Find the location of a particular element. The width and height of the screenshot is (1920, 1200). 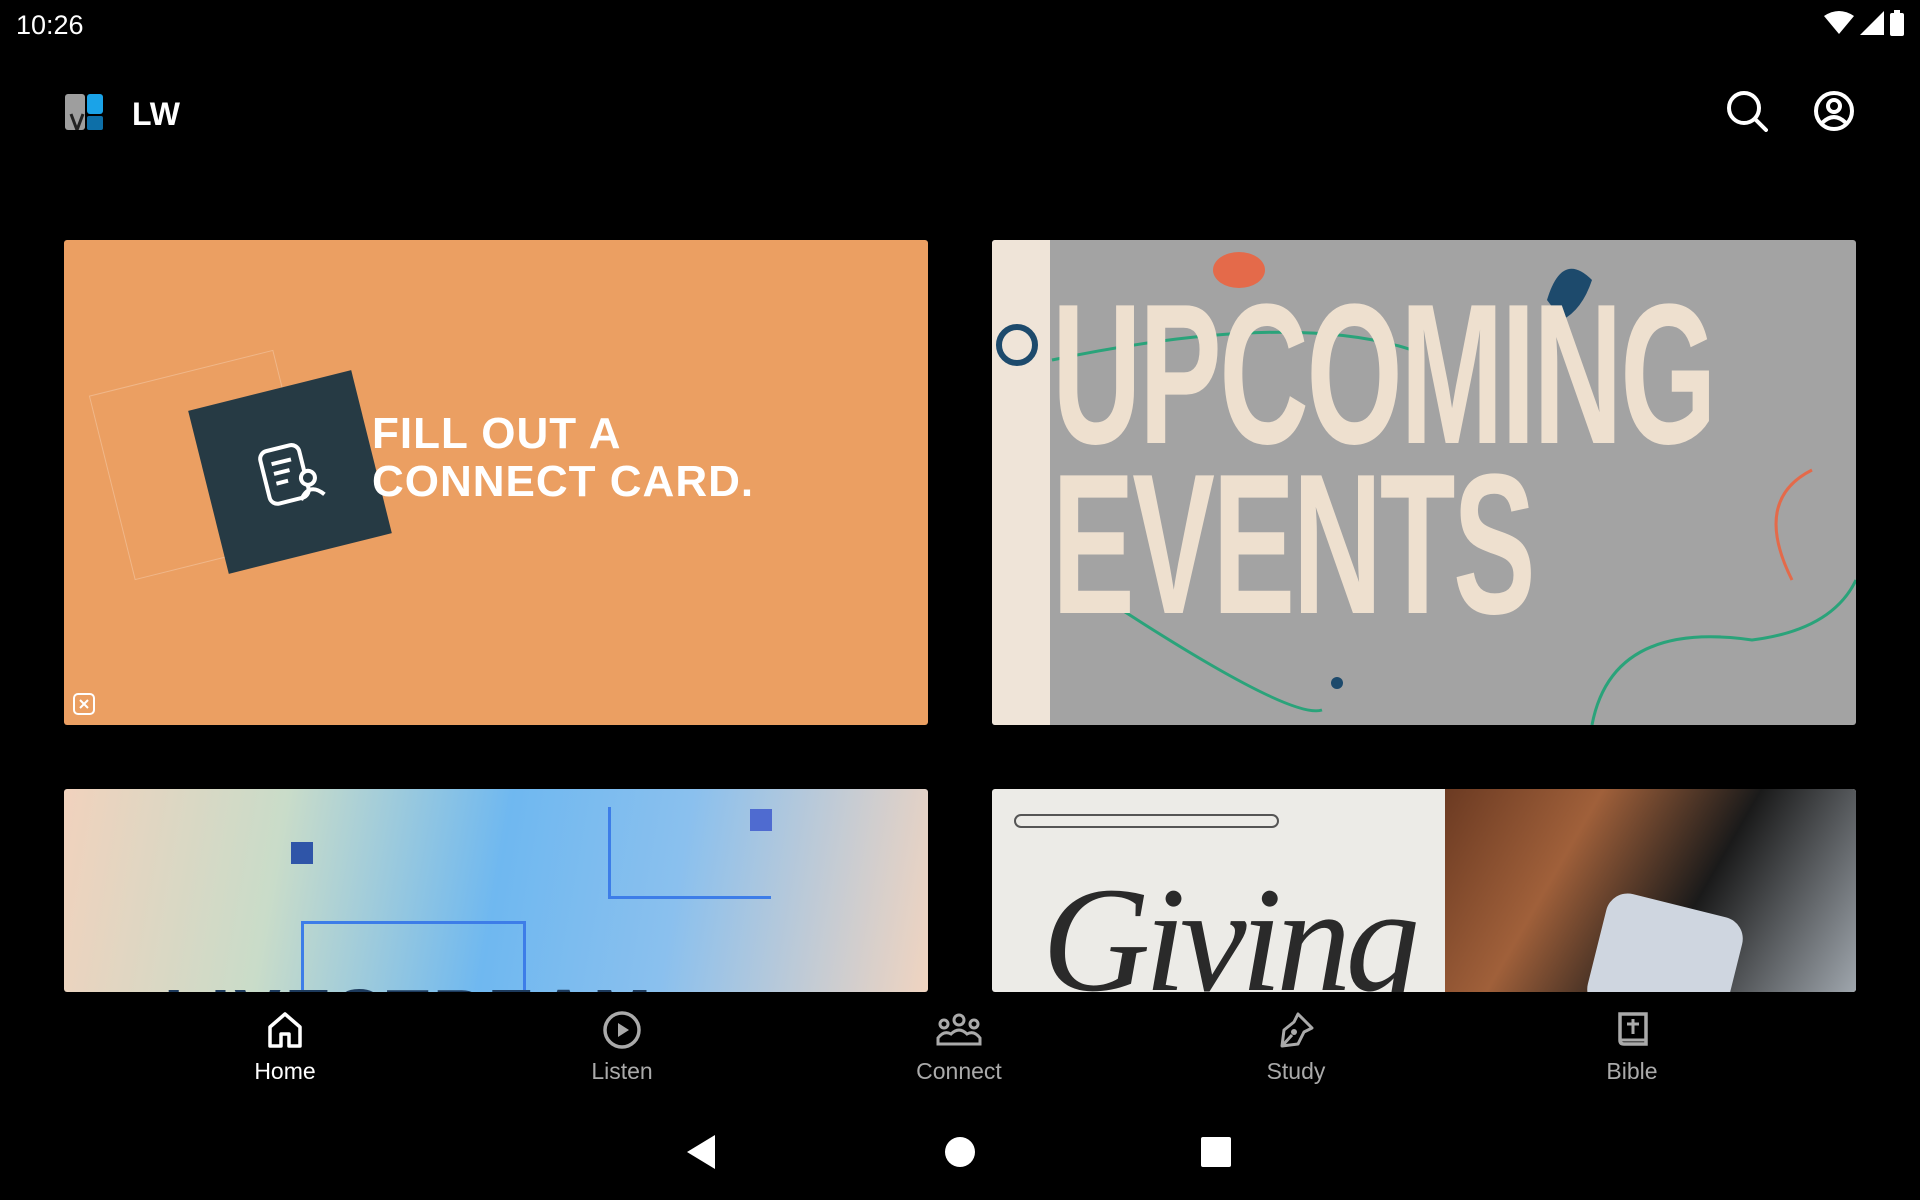

home-circle-icon is located at coordinates (960, 1152).